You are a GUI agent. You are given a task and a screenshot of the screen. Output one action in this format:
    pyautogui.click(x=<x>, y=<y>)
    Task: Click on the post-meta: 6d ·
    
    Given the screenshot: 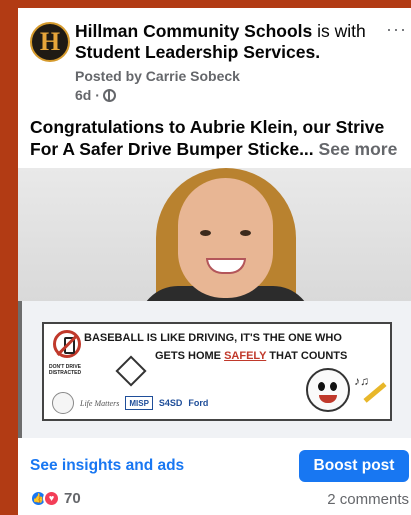 What is the action you would take?
    pyautogui.click(x=95, y=95)
    